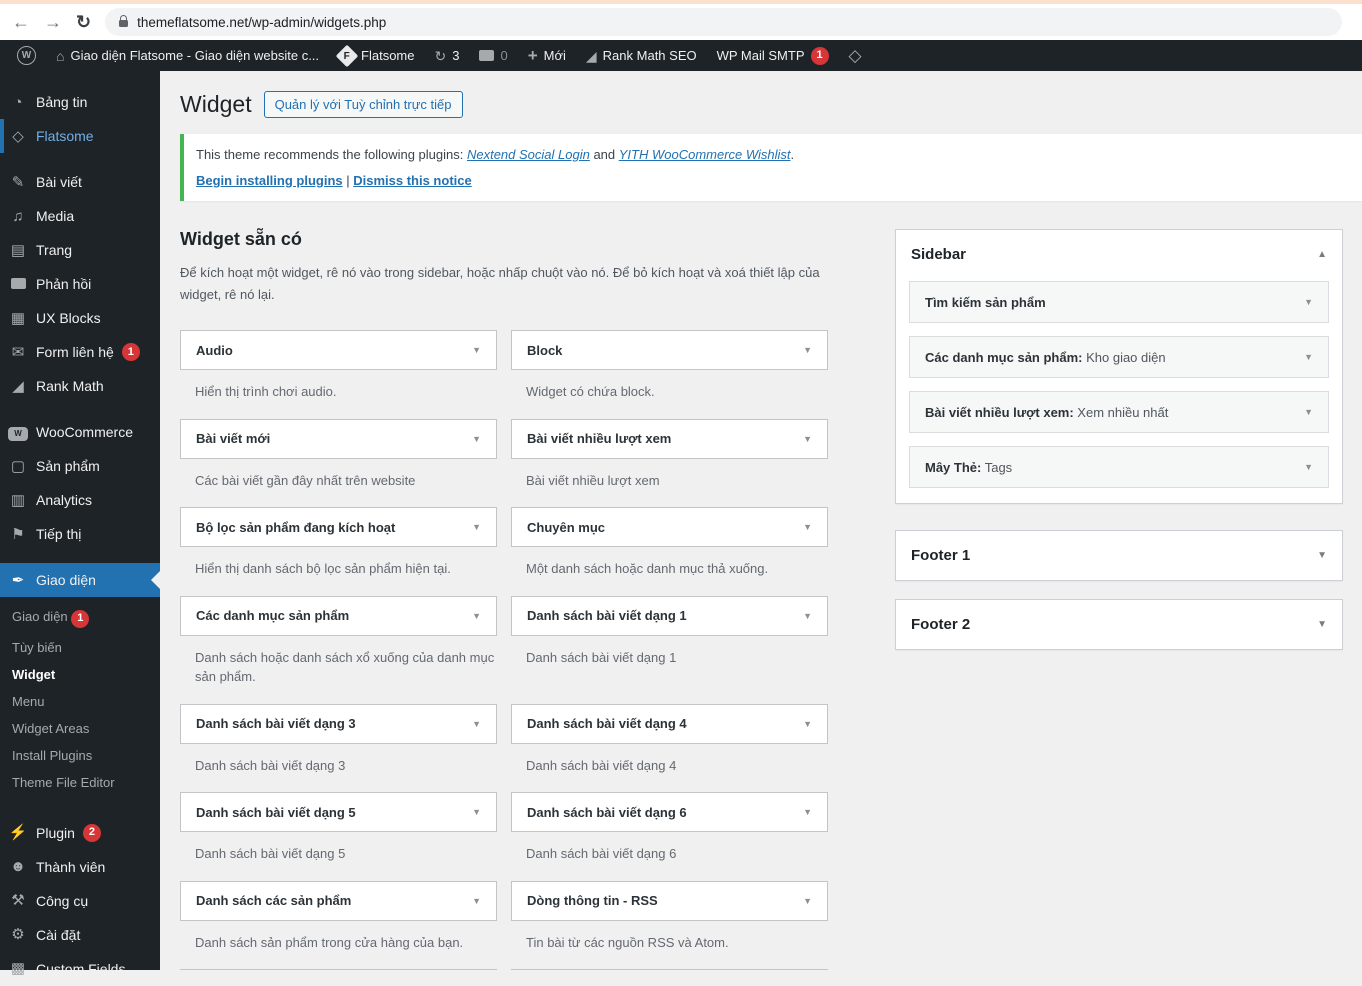 The image size is (1362, 986). What do you see at coordinates (80, 102) in the screenshot?
I see `sidebar-item-dashboard: ◔ Bảng tin` at bounding box center [80, 102].